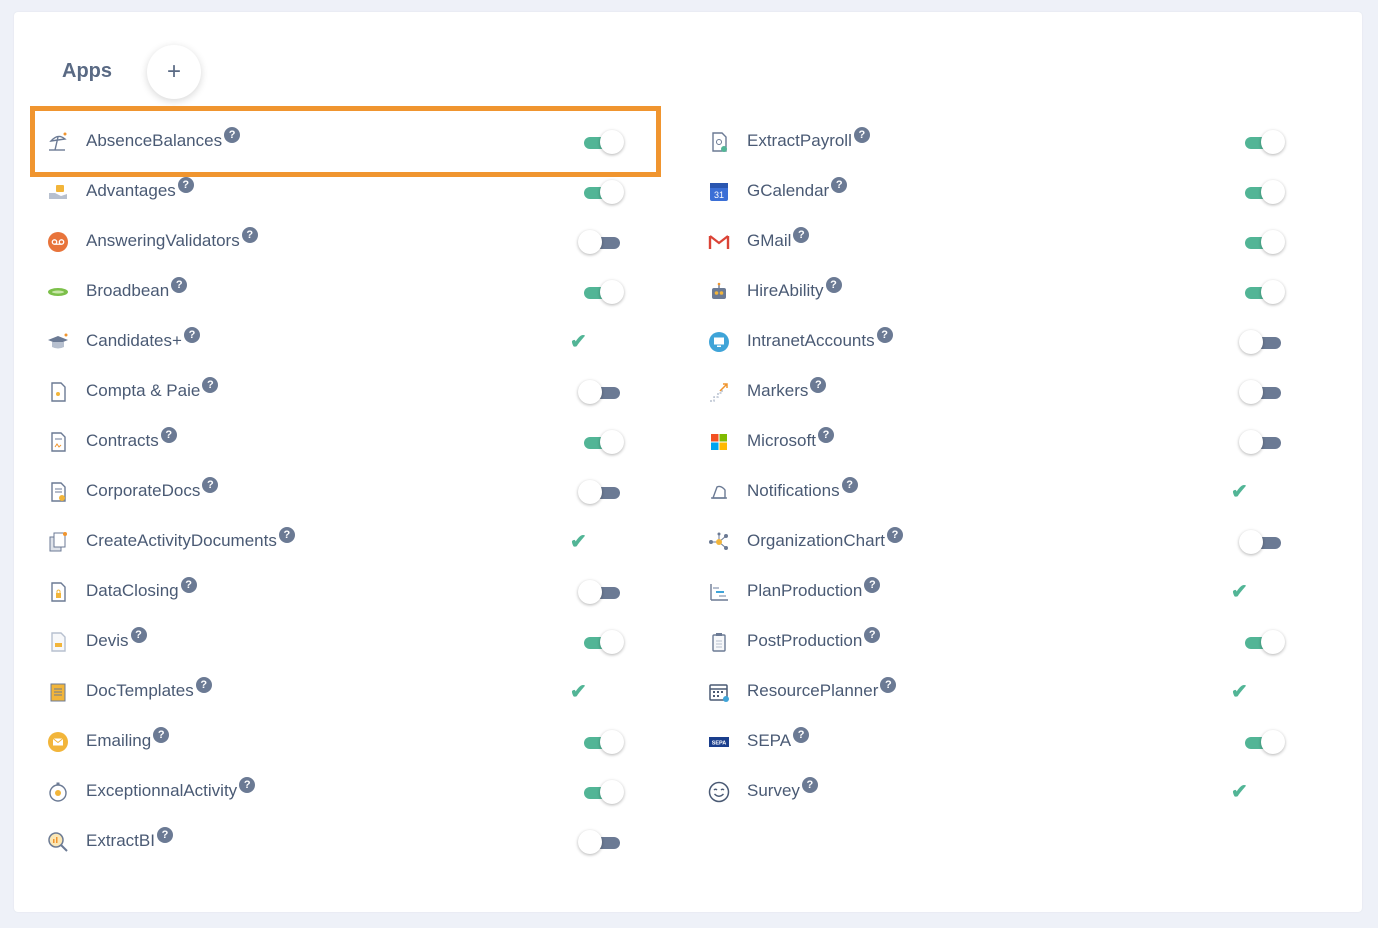  What do you see at coordinates (1005, 242) in the screenshot?
I see `app-row: GMail?` at bounding box center [1005, 242].